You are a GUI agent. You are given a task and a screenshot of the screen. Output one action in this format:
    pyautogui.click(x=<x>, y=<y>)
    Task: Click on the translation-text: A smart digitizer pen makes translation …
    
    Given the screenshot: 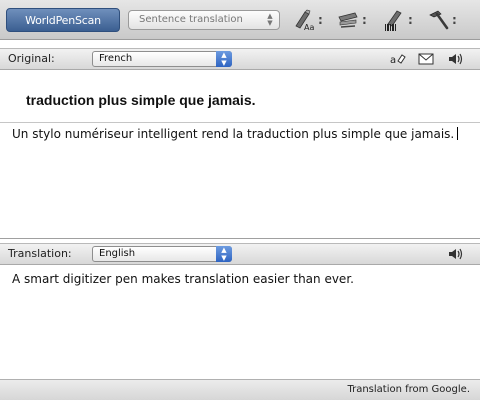 What is the action you would take?
    pyautogui.click(x=183, y=279)
    